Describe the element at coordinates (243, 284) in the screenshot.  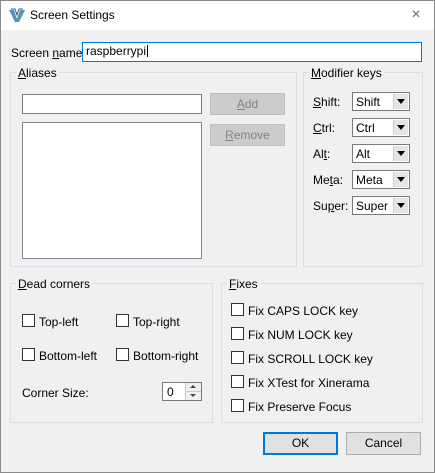
I see `fixes-title: Fixes` at that location.